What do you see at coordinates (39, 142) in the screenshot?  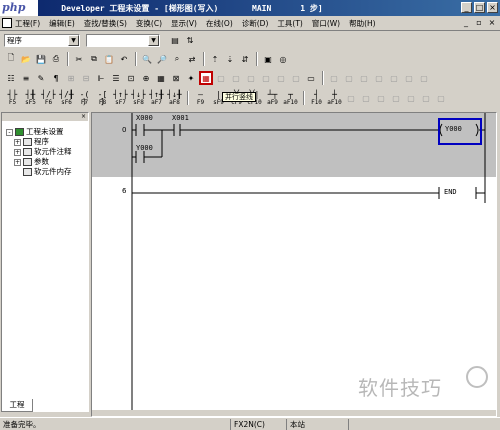 I see `tree-item-program: + 程序` at bounding box center [39, 142].